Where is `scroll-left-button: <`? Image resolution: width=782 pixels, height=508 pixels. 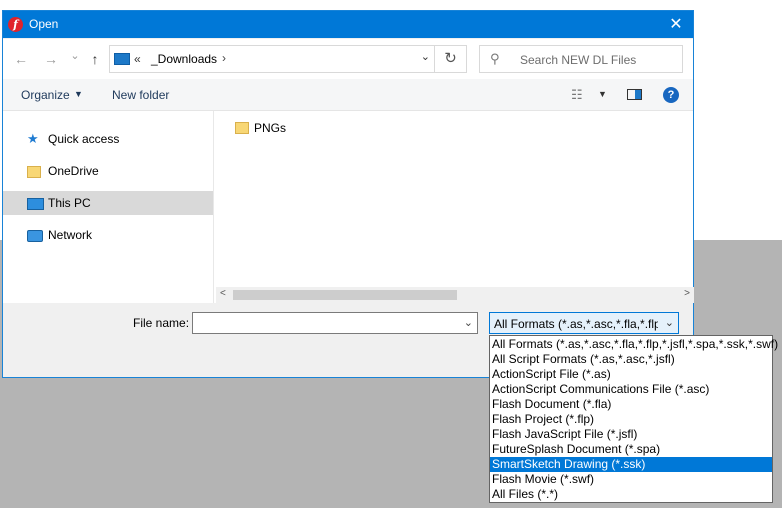 scroll-left-button: < is located at coordinates (223, 293).